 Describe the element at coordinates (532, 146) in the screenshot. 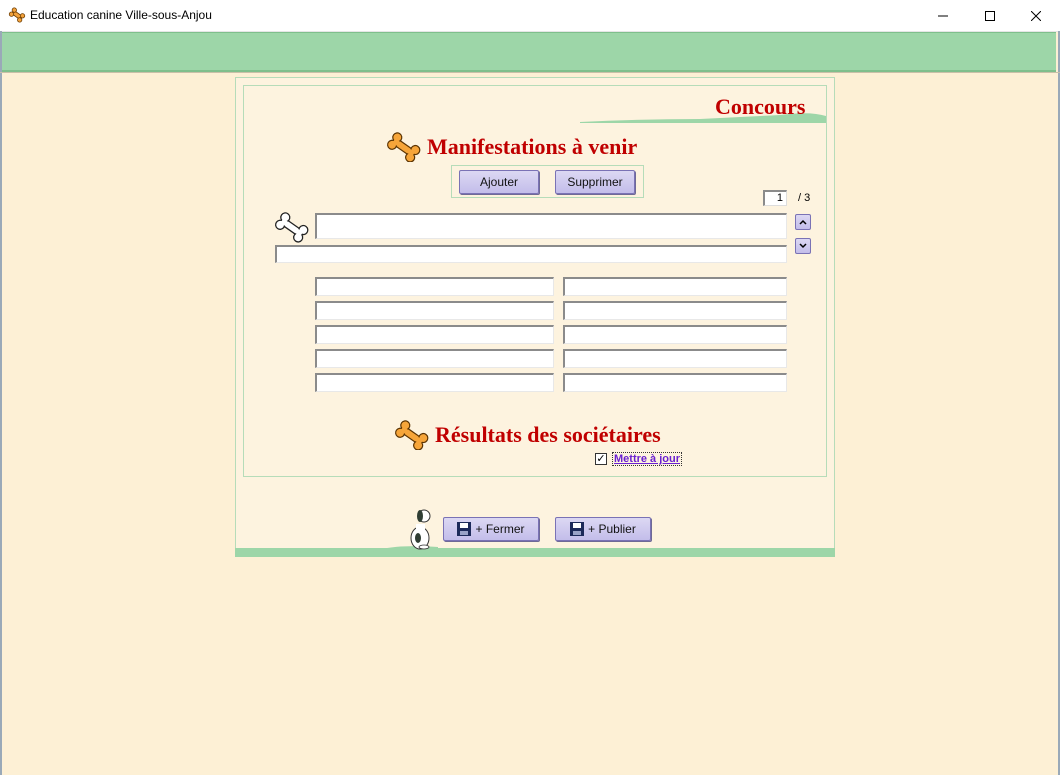

I see `upcoming-heading: Manifestations à venir` at that location.